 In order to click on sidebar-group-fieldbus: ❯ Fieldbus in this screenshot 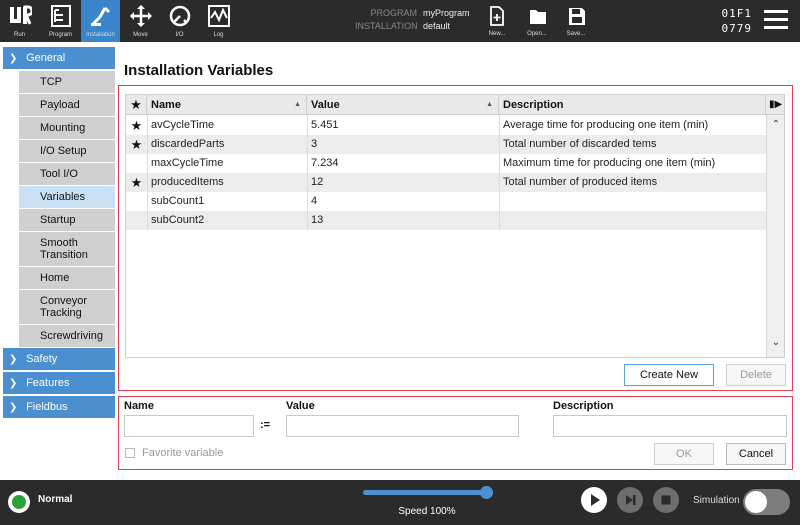, I will do `click(59, 407)`.